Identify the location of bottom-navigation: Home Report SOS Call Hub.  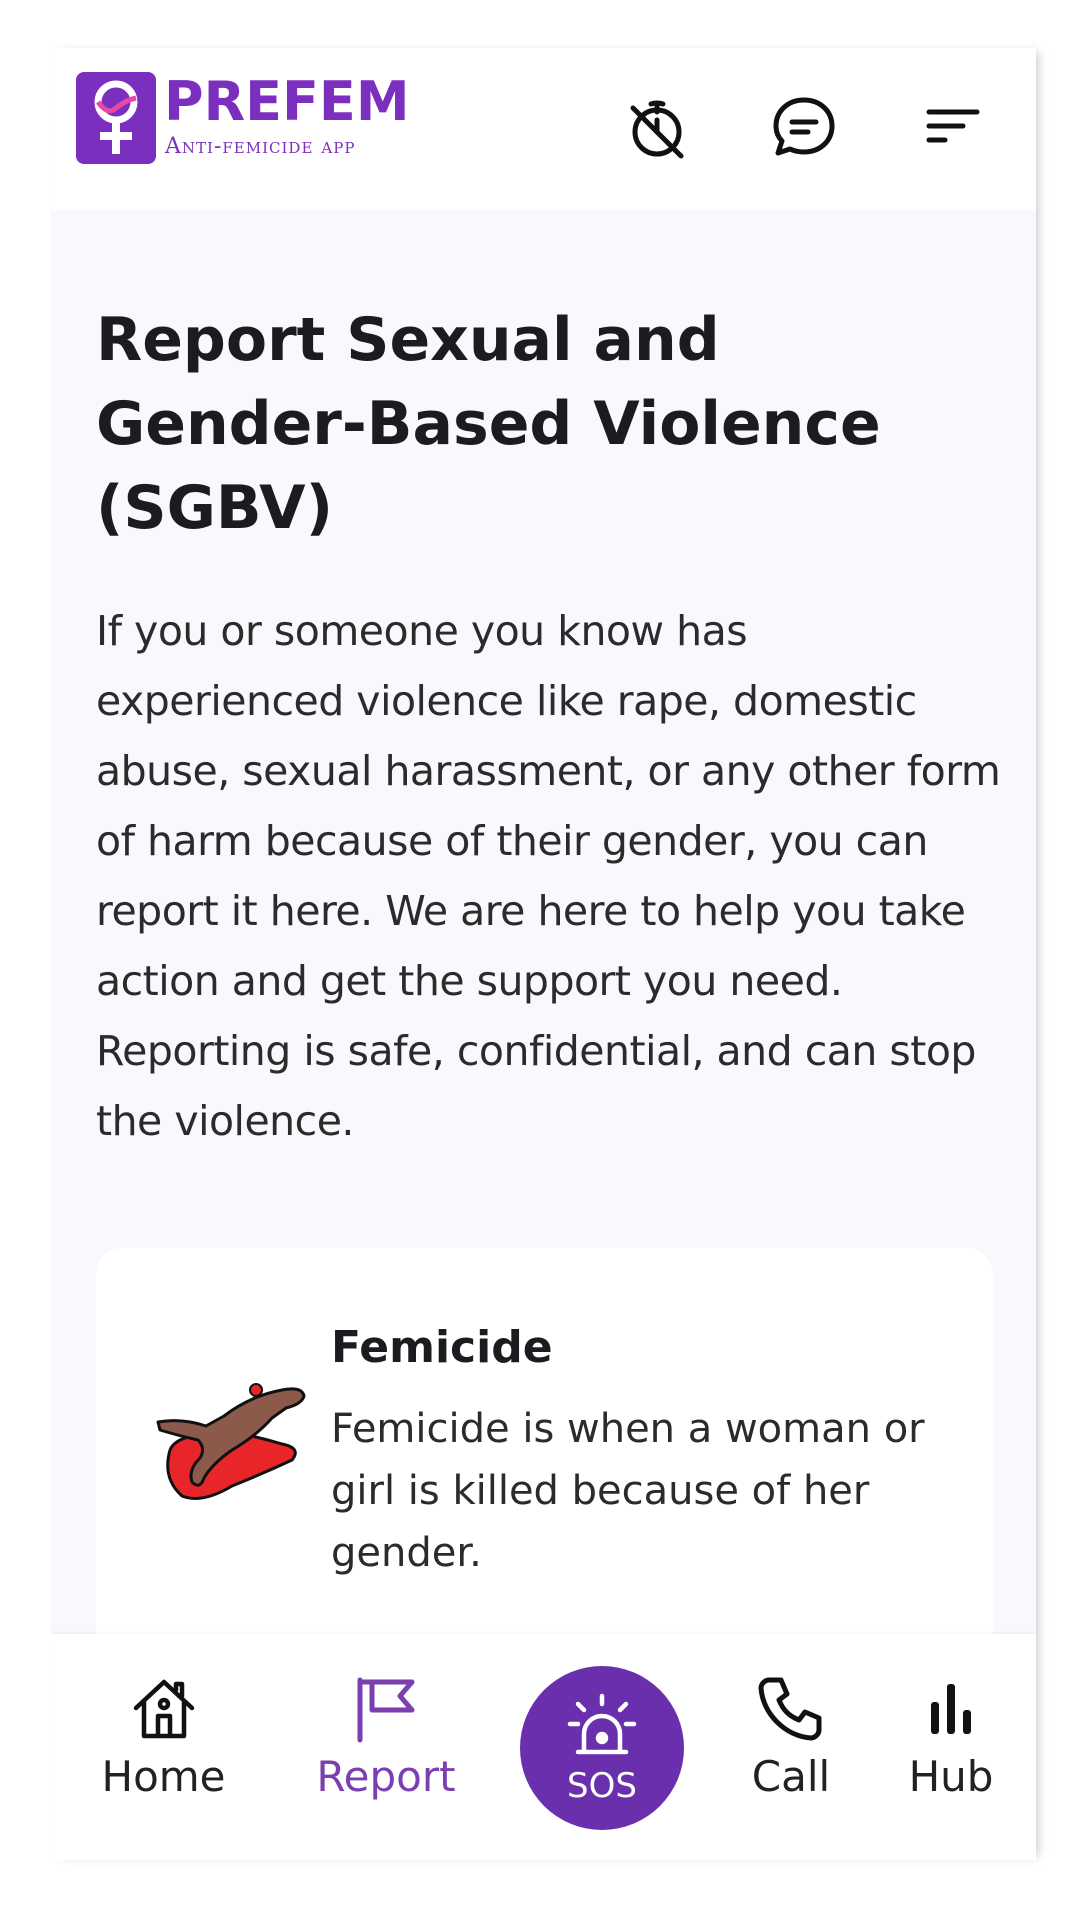
(543, 1747).